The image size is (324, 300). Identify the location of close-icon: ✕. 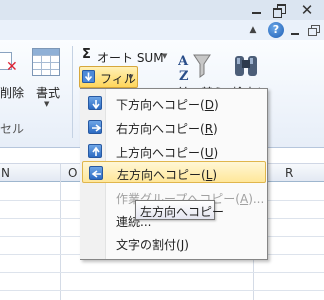
(307, 10).